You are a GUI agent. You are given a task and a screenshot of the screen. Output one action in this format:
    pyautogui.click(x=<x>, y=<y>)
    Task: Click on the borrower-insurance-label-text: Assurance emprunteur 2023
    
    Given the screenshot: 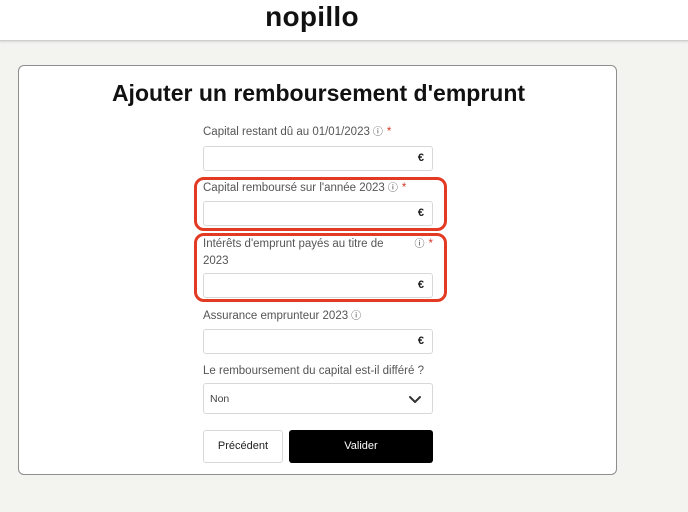 What is the action you would take?
    pyautogui.click(x=276, y=316)
    